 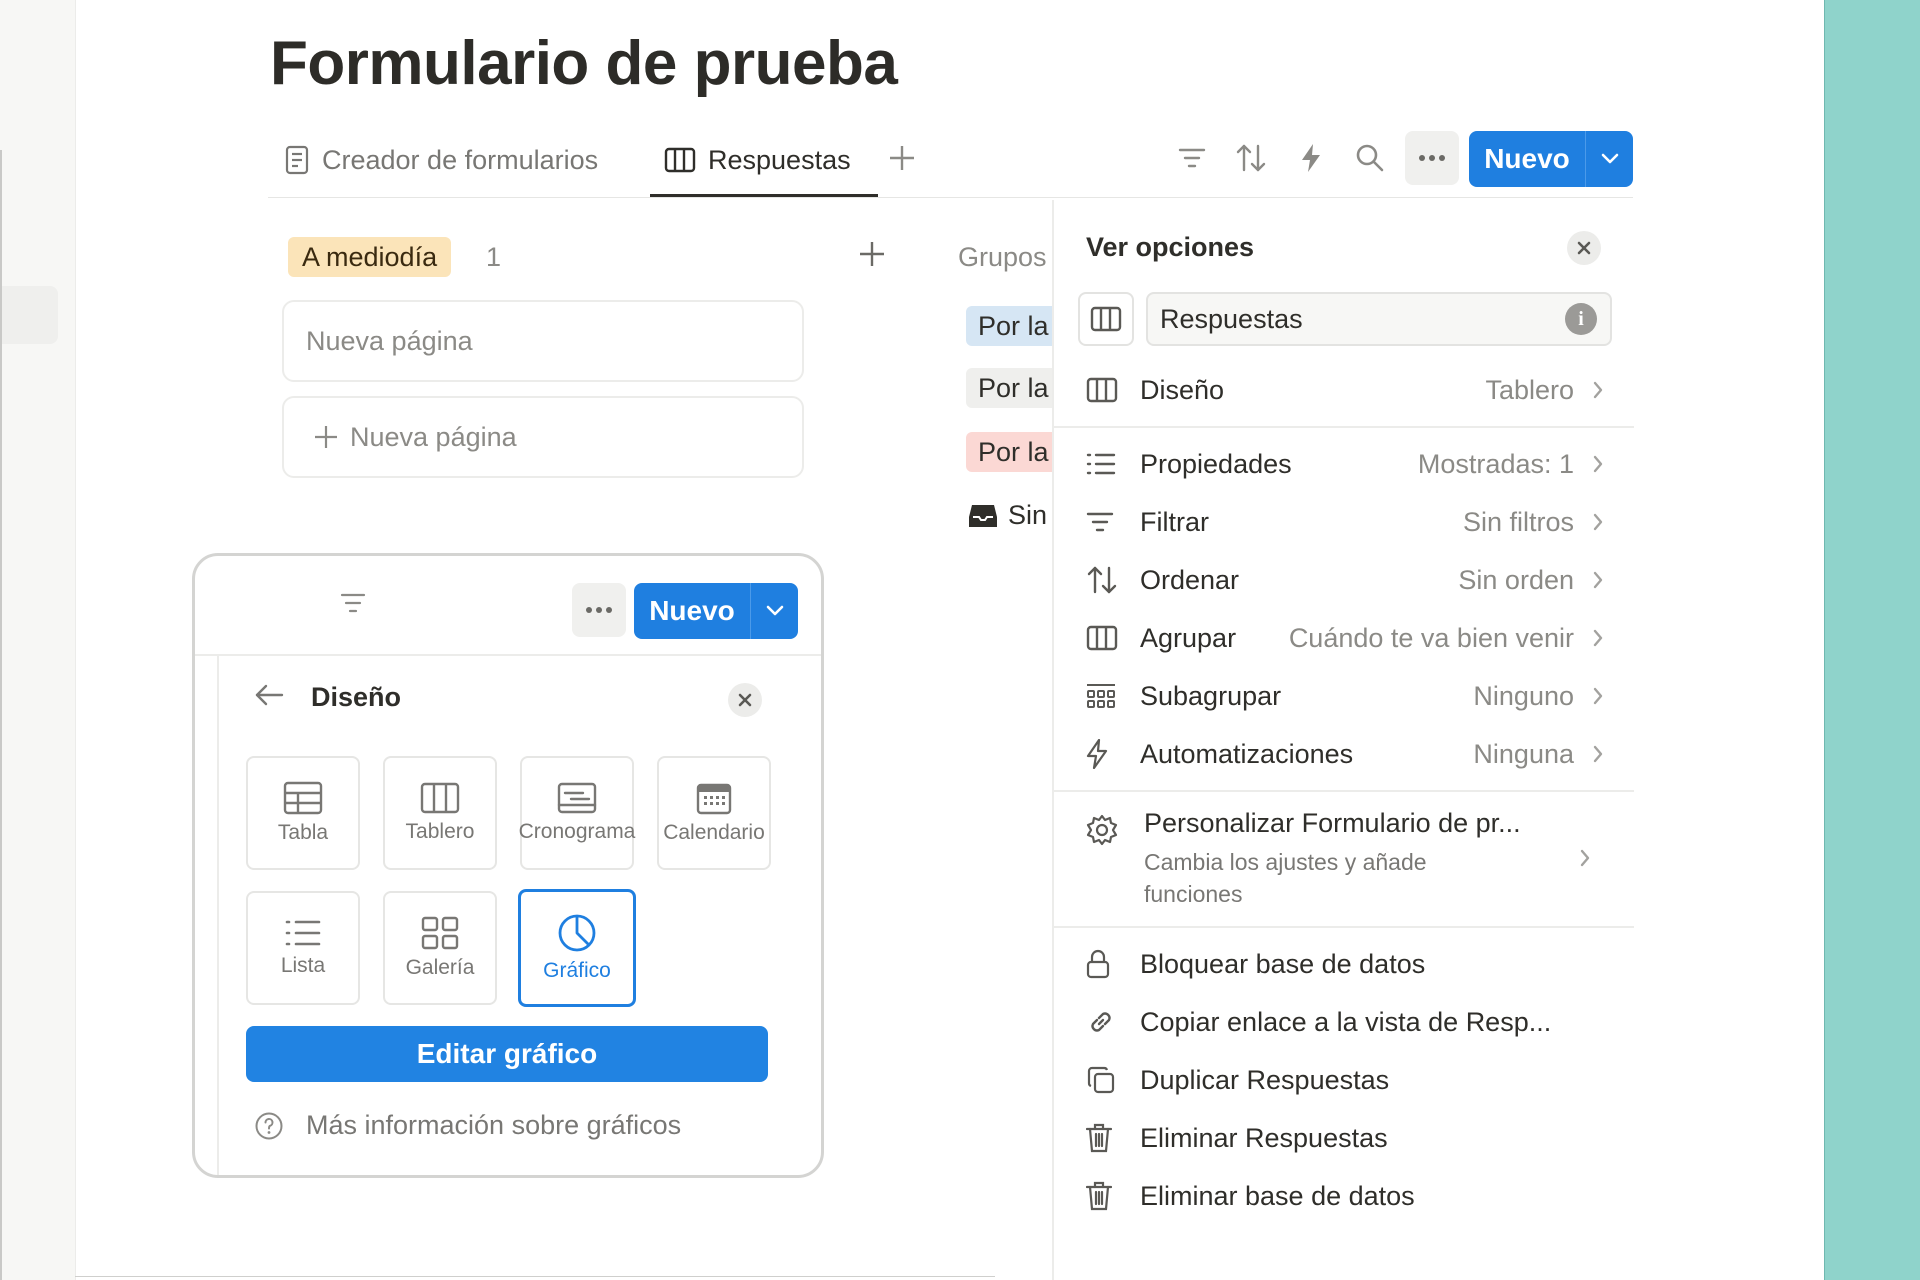 I want to click on option-agrupar: Agrupar Cuándo te va bien venir, so click(x=1343, y=638).